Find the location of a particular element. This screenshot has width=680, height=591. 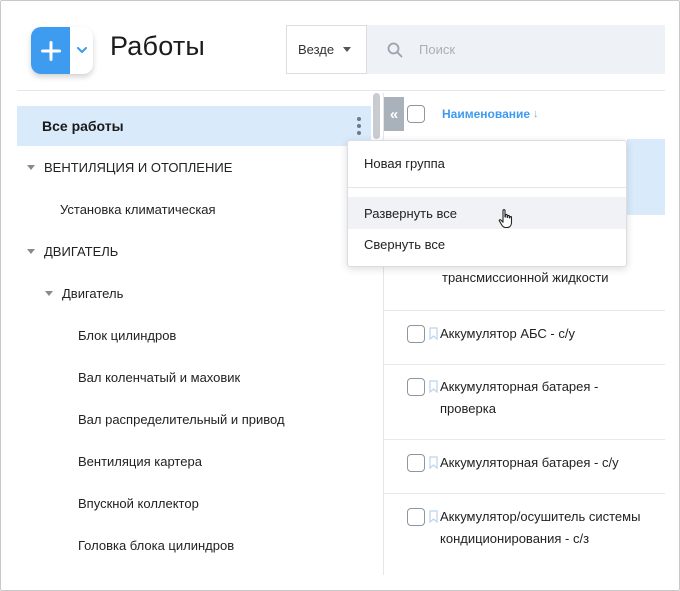

menu-item-collapse-all: Свернуть все is located at coordinates (487, 244).